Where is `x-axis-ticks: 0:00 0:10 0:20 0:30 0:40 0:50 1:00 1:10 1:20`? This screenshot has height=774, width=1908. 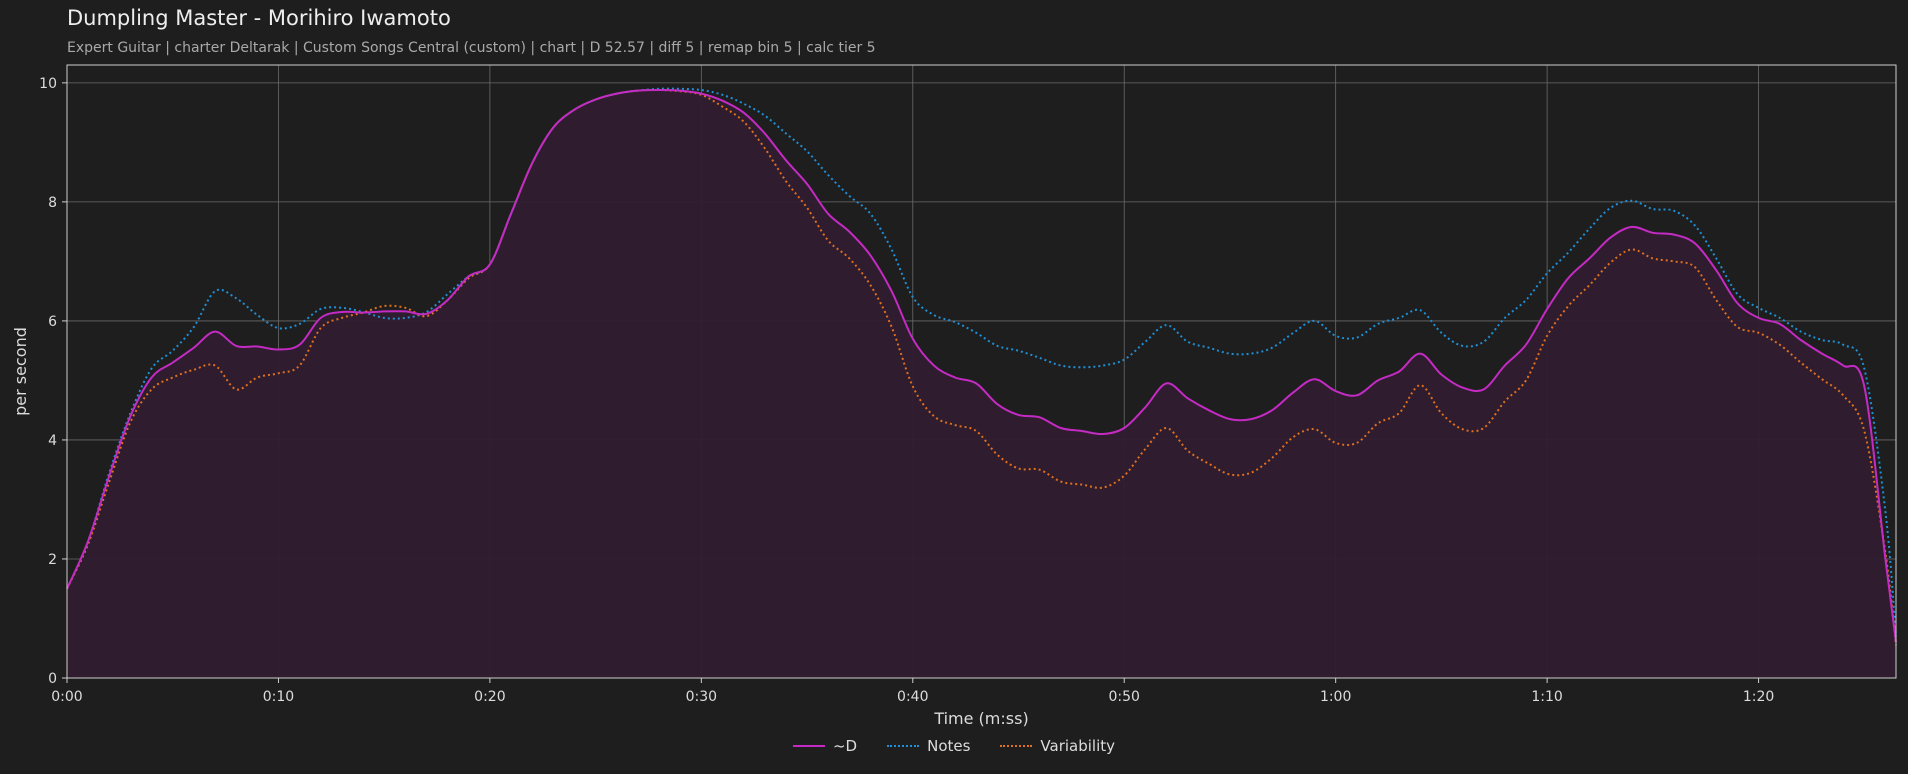 x-axis-ticks: 0:00 0:10 0:20 0:30 0:40 0:50 1:00 1:10 1:20 is located at coordinates (912, 691).